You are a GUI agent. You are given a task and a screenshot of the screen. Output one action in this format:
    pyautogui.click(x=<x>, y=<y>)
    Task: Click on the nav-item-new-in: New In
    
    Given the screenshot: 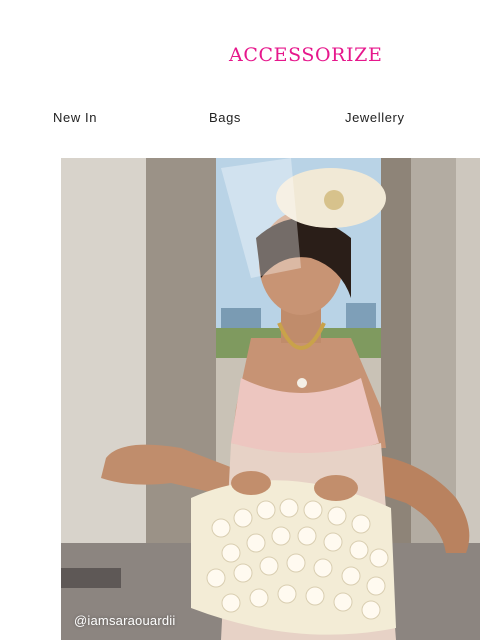 What is the action you would take?
    pyautogui.click(x=75, y=117)
    